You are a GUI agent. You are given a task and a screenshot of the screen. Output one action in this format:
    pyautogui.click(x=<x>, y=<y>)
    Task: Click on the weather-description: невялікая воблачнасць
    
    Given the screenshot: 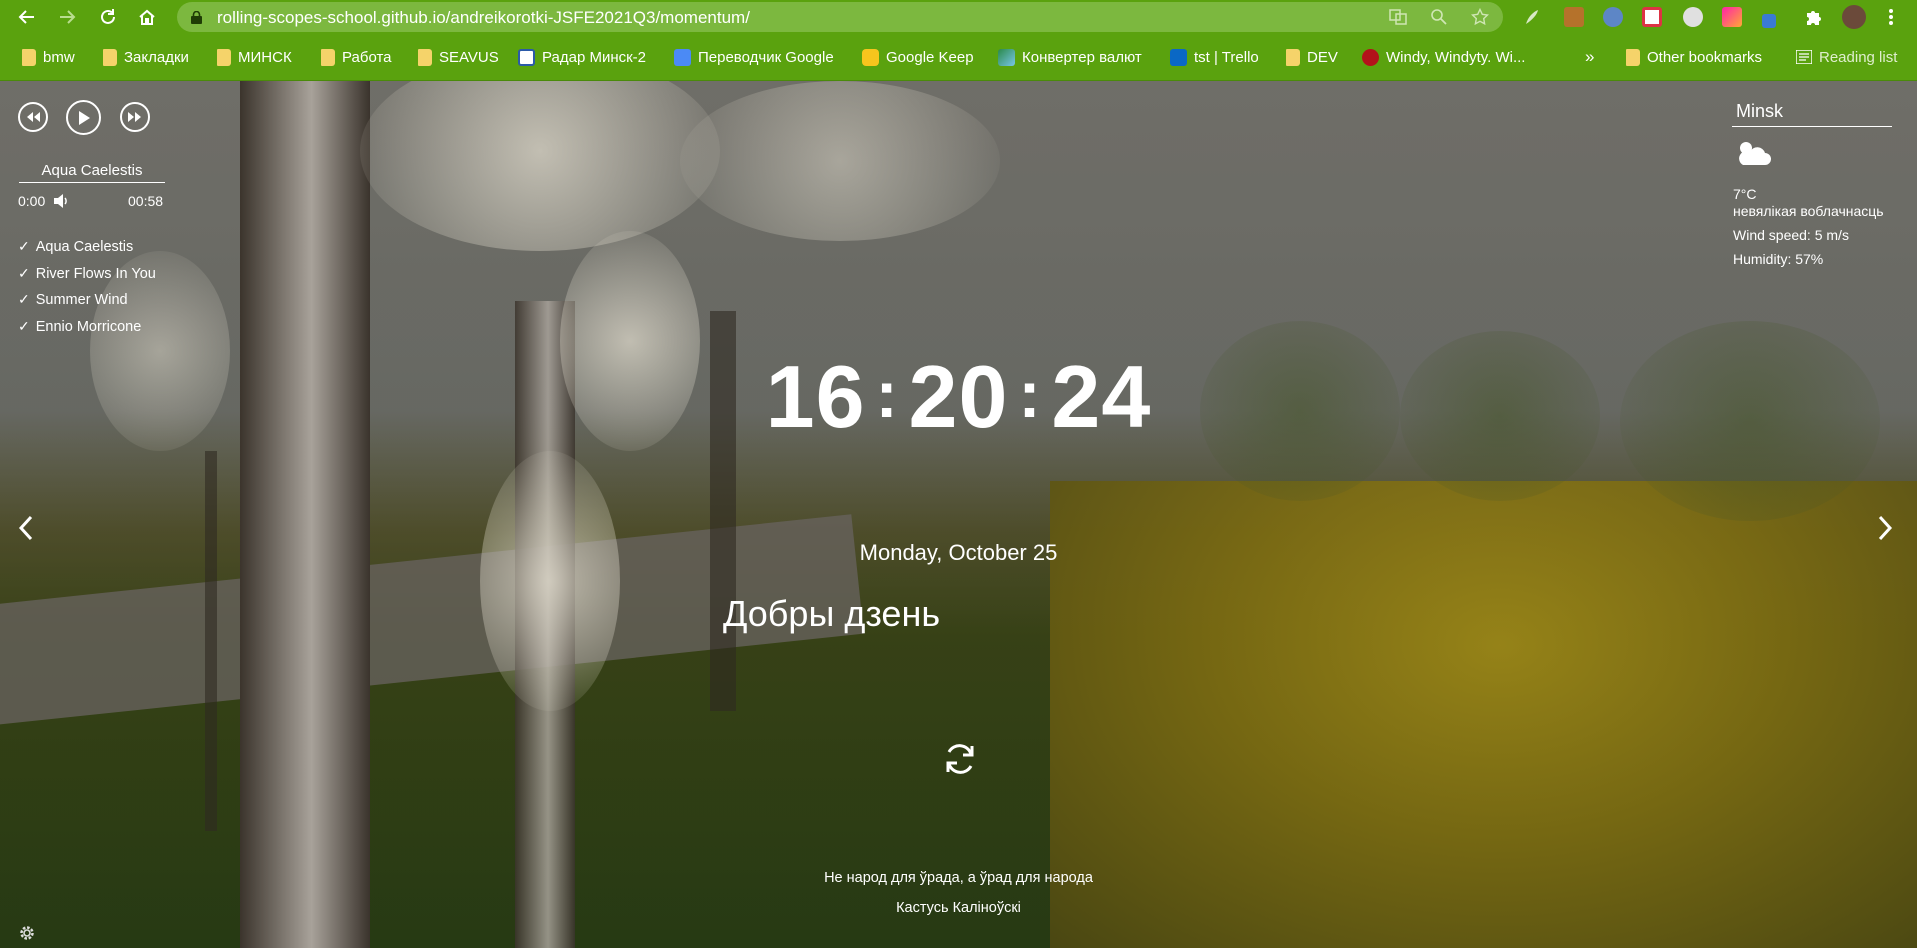 What is the action you would take?
    pyautogui.click(x=1808, y=211)
    